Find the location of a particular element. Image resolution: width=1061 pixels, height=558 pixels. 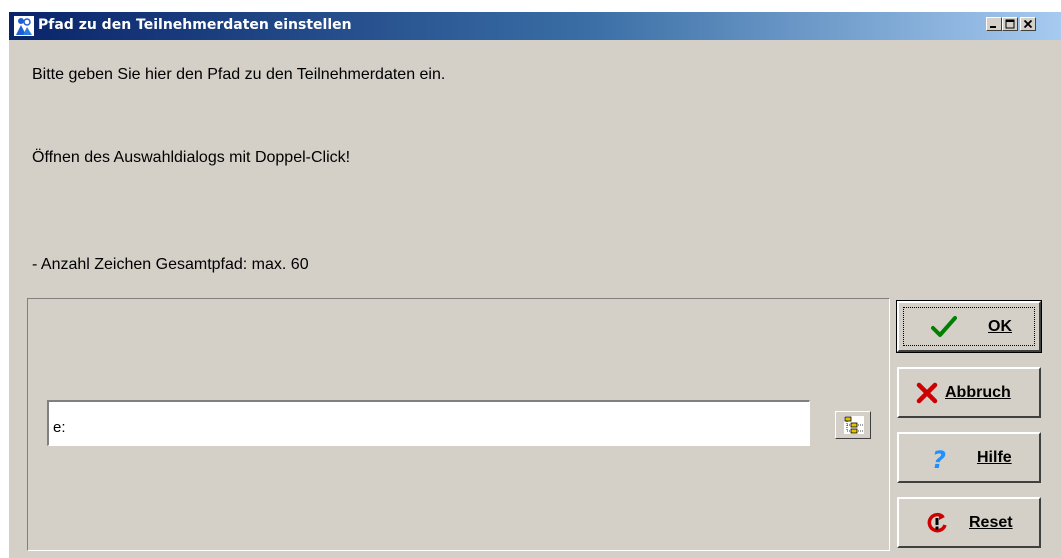

folder-tree-icon is located at coordinates (854, 425).